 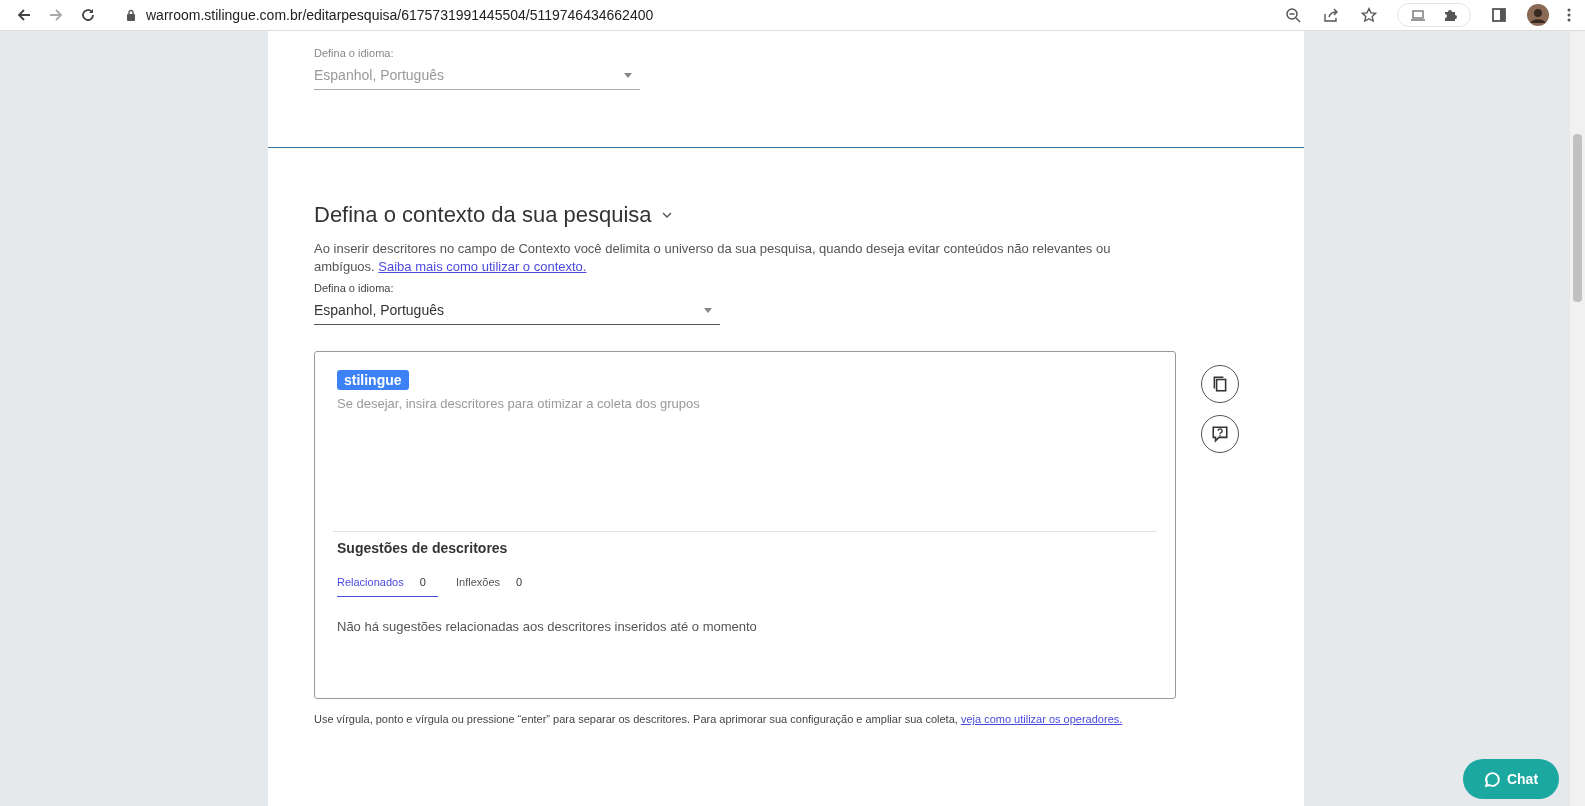 I want to click on help-bubble-icon, so click(x=1220, y=434).